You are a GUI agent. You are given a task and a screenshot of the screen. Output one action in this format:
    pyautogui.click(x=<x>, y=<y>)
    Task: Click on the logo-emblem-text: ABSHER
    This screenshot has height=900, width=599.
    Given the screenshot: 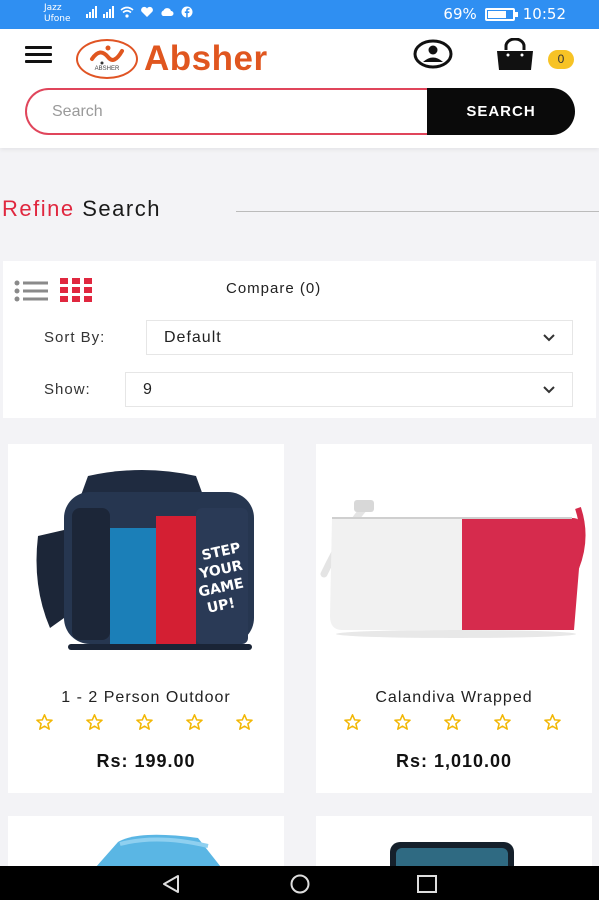 What is the action you would take?
    pyautogui.click(x=107, y=69)
    